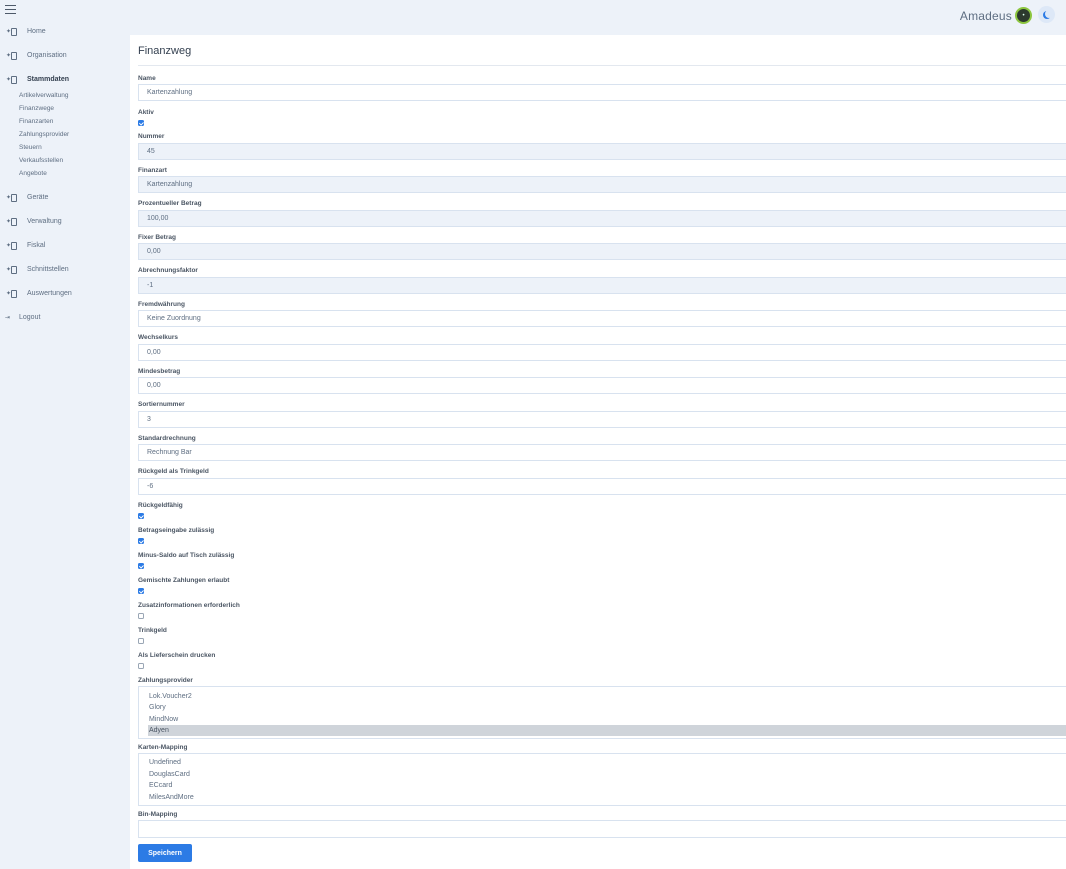 The image size is (1066, 869). Describe the element at coordinates (64, 246) in the screenshot. I see `sidebar-item-fiskal: ✦ Fiskal` at that location.